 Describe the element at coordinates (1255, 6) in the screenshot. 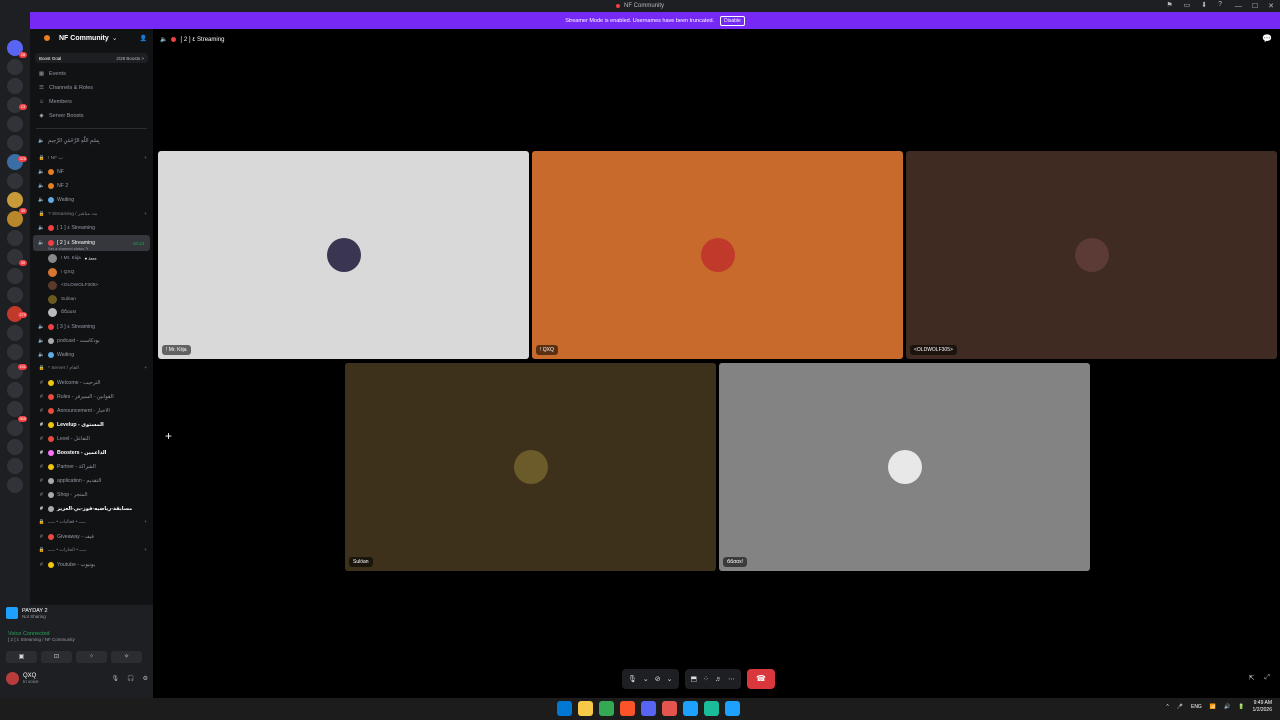

I see `maximize-button: ☐` at that location.